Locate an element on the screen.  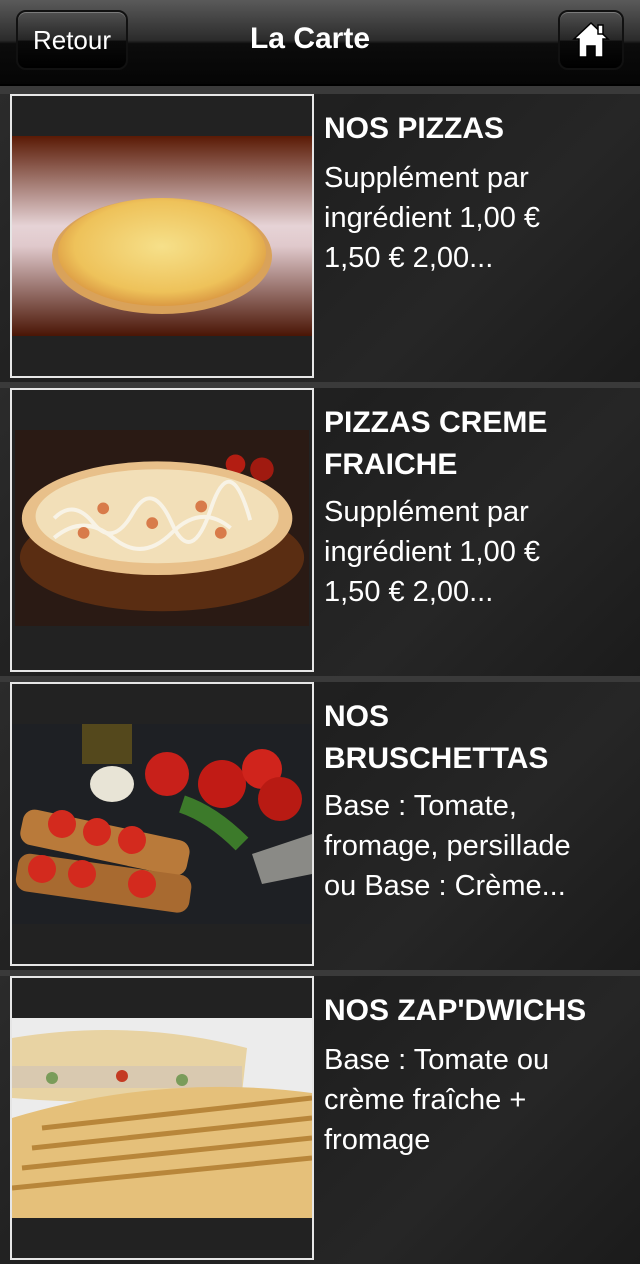
item-description: Base : Tomate ou crème fraîche + fromage is located at coordinates (437, 1100).